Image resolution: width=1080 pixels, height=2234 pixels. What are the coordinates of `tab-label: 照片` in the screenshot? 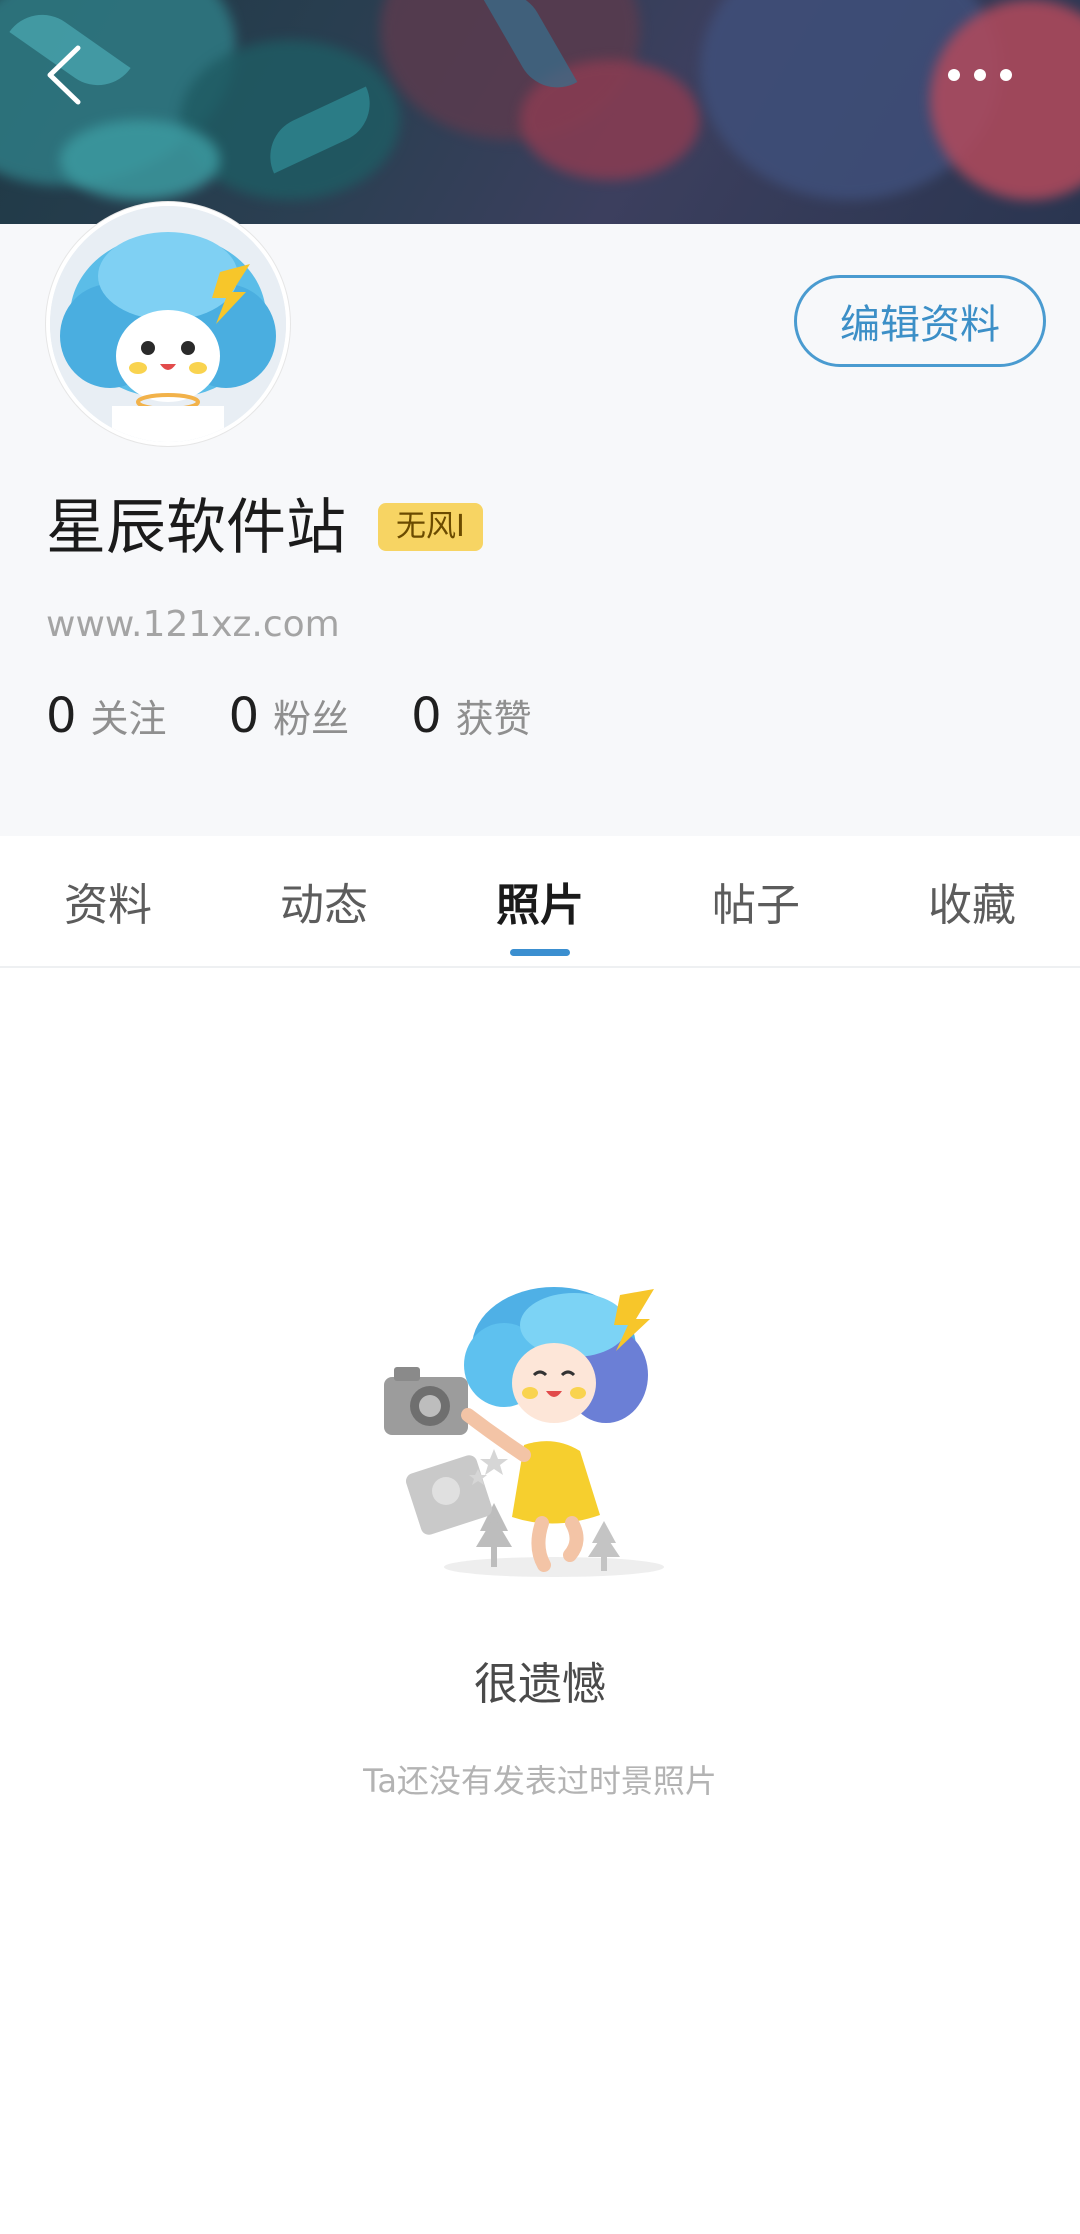 It's located at (540, 905).